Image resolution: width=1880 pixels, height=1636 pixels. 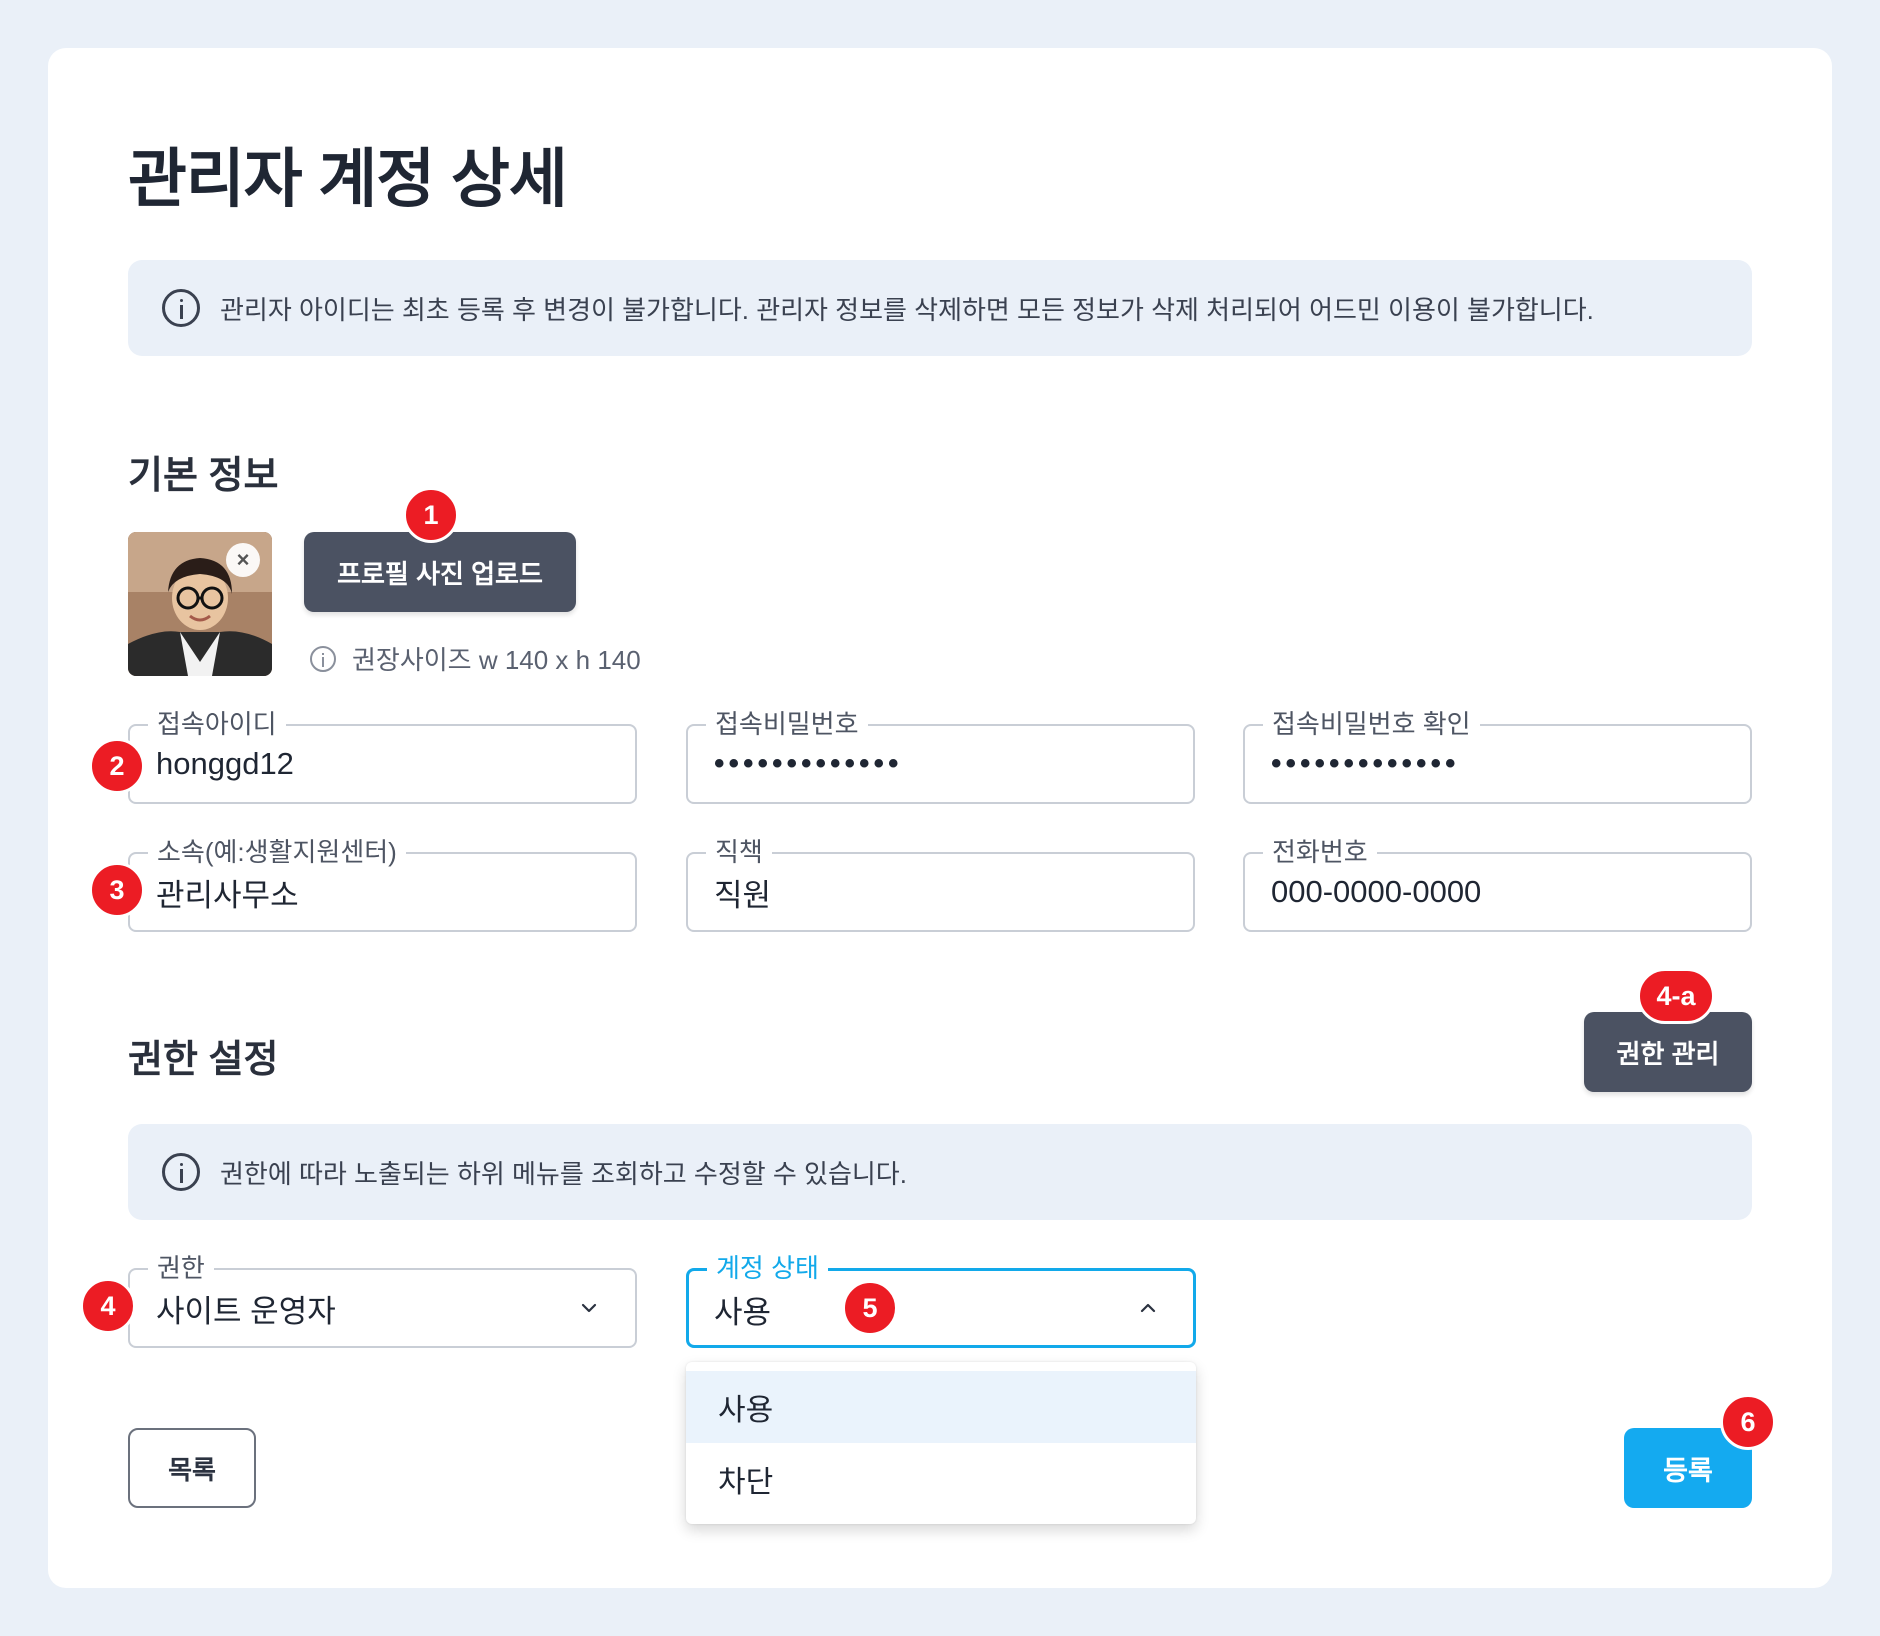 I want to click on manage-permission-button: 권한 관리, so click(x=1668, y=1052).